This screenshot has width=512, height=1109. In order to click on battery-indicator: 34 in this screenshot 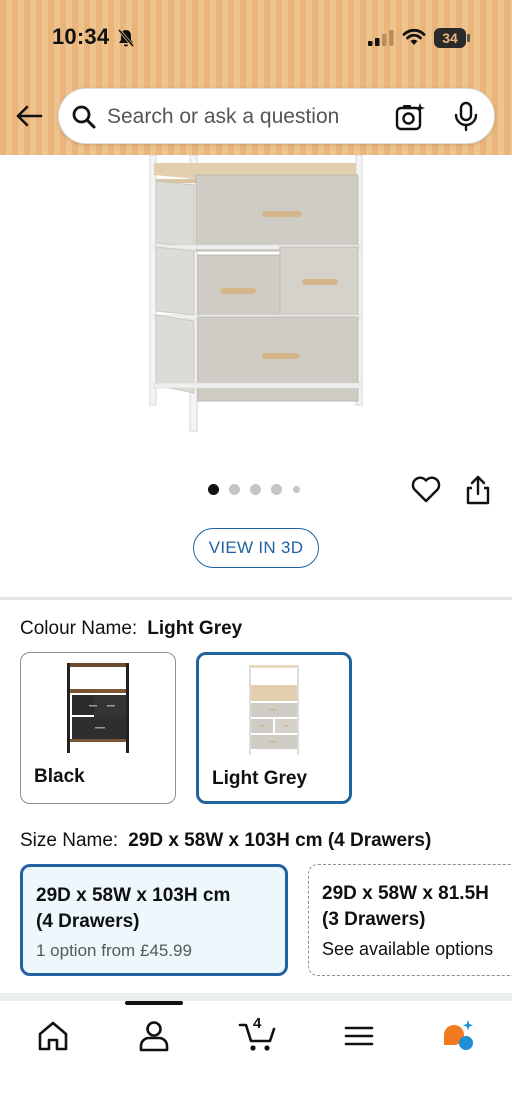, I will do `click(452, 38)`.